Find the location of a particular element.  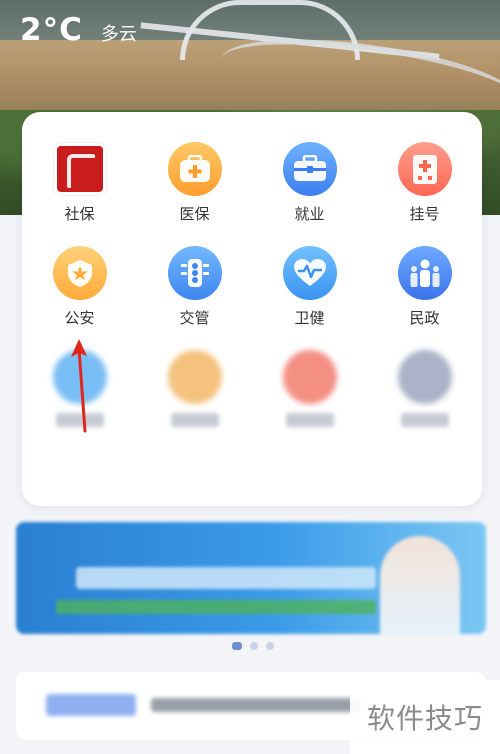

heart-pulse-icon is located at coordinates (309, 273).